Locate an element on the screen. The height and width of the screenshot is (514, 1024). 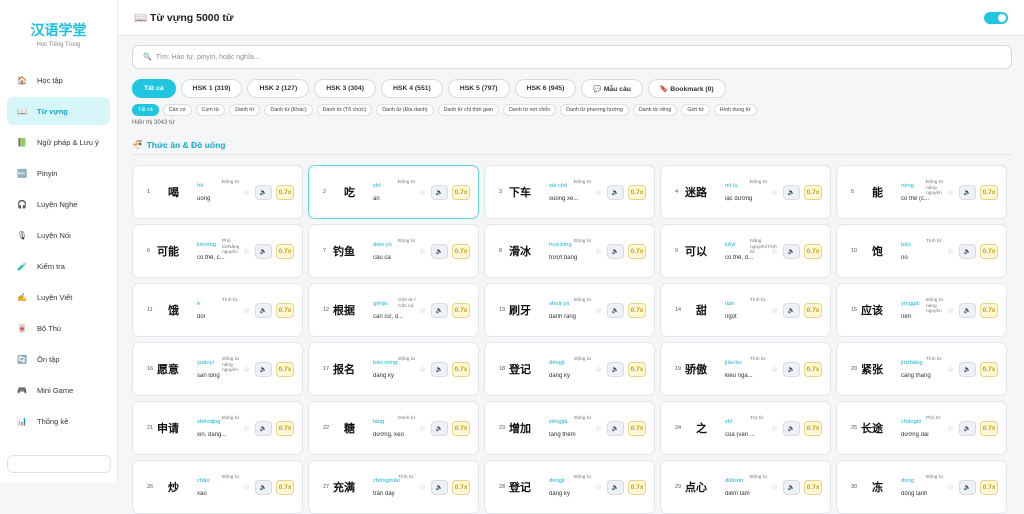
word-card: 17报名bào míngĐộng từđăng ký☆🔈0.7x is located at coordinates (393, 369).